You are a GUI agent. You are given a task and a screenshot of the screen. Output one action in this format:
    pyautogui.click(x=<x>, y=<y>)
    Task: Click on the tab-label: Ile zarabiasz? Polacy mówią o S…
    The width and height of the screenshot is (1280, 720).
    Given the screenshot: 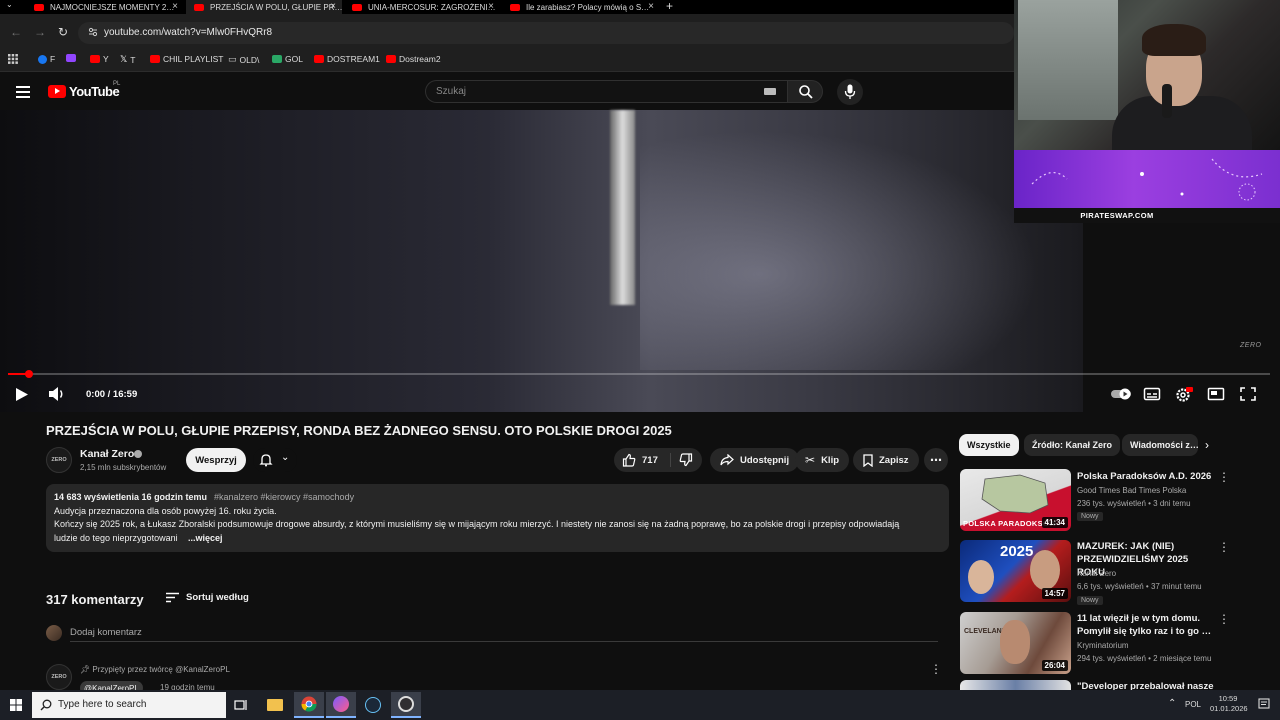 What is the action you would take?
    pyautogui.click(x=588, y=7)
    